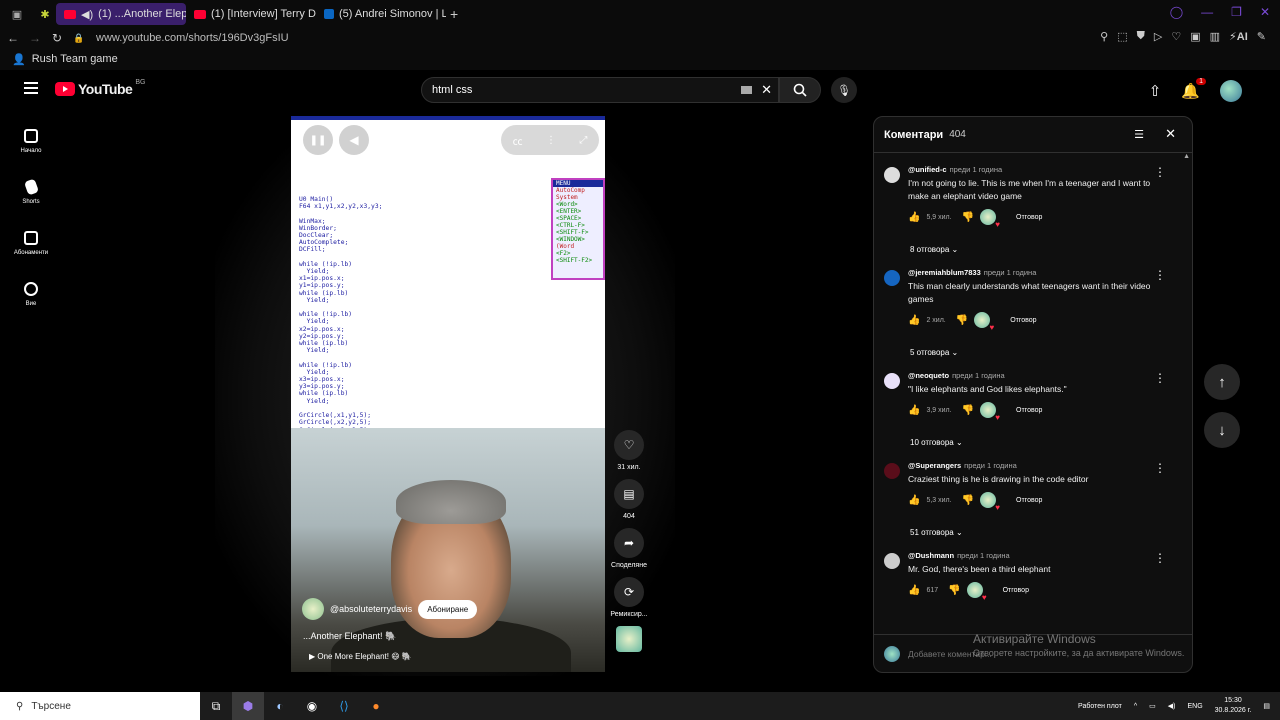 The image size is (1280, 720). I want to click on like-button: ♡, so click(629, 445).